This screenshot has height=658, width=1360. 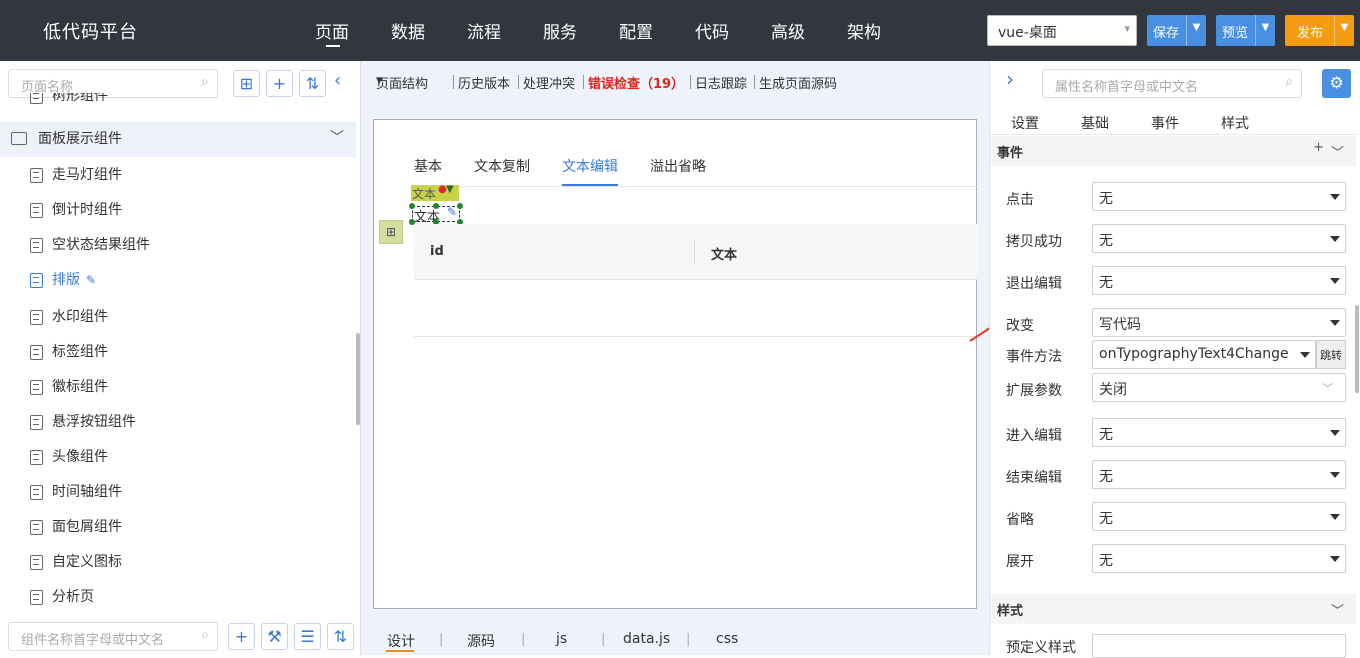 I want to click on save-dropdown-icon: ▼, so click(x=1196, y=30).